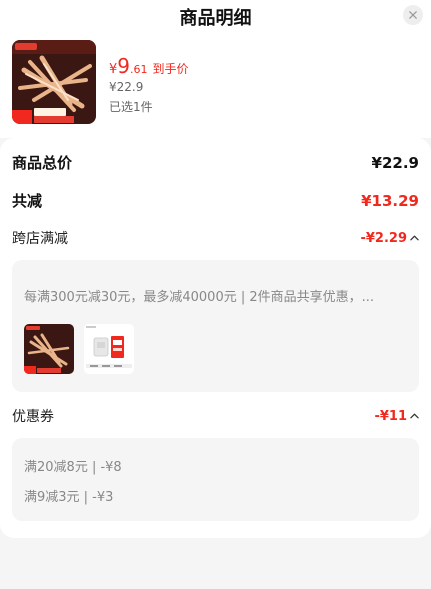  I want to click on total-discount-value: ¥13.29, so click(390, 200).